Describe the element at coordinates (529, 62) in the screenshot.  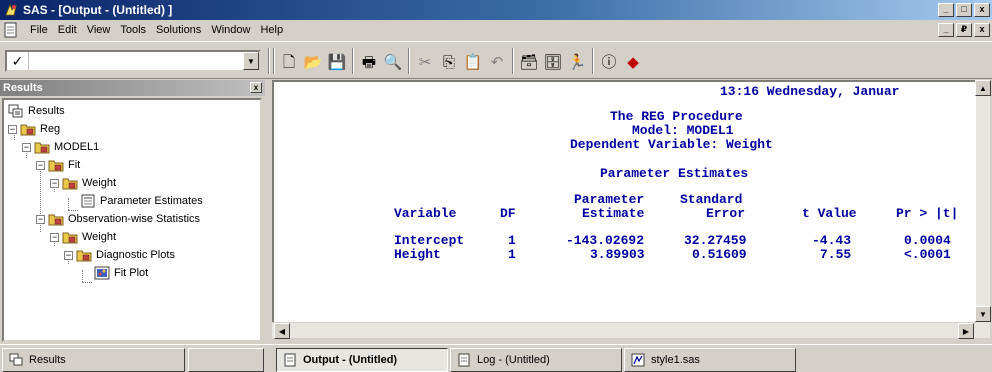
I see `explorer-icon: 🗃` at that location.